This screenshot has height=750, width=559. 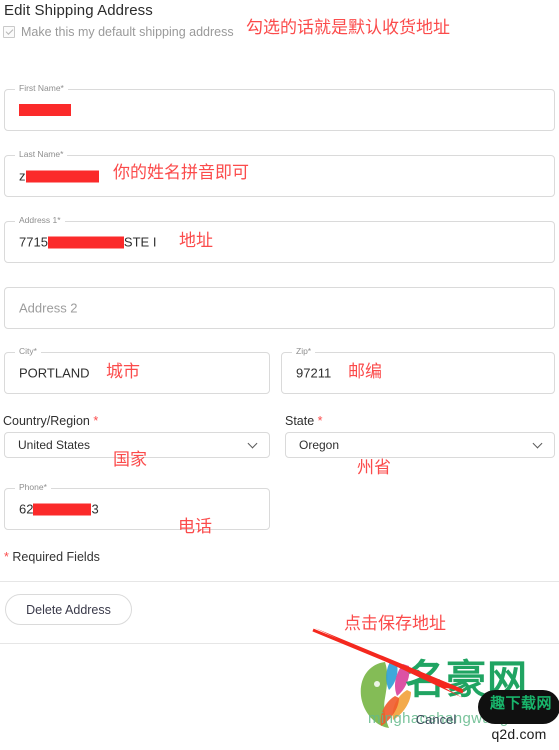 I want to click on annotation-name-pinyin: 你的姓名拼音即可, so click(x=181, y=173).